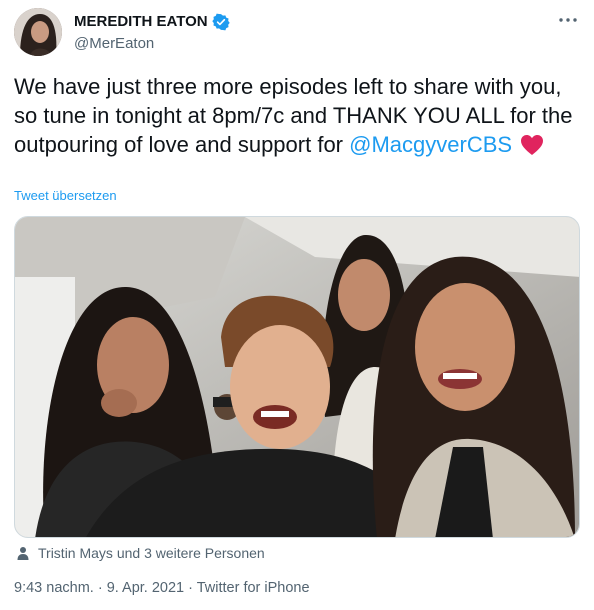  What do you see at coordinates (38, 32) in the screenshot?
I see `avatar` at bounding box center [38, 32].